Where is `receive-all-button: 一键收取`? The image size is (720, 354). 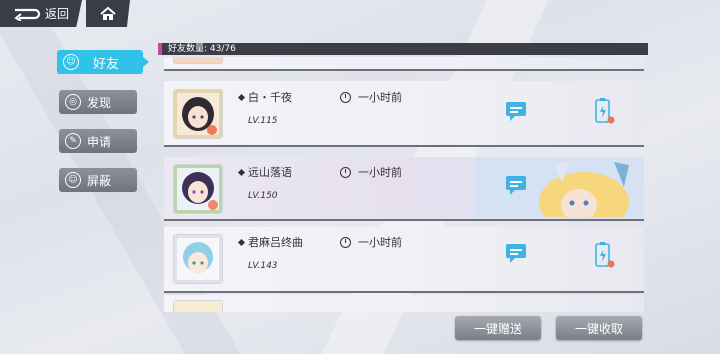 receive-all-button: 一键收取 is located at coordinates (599, 328).